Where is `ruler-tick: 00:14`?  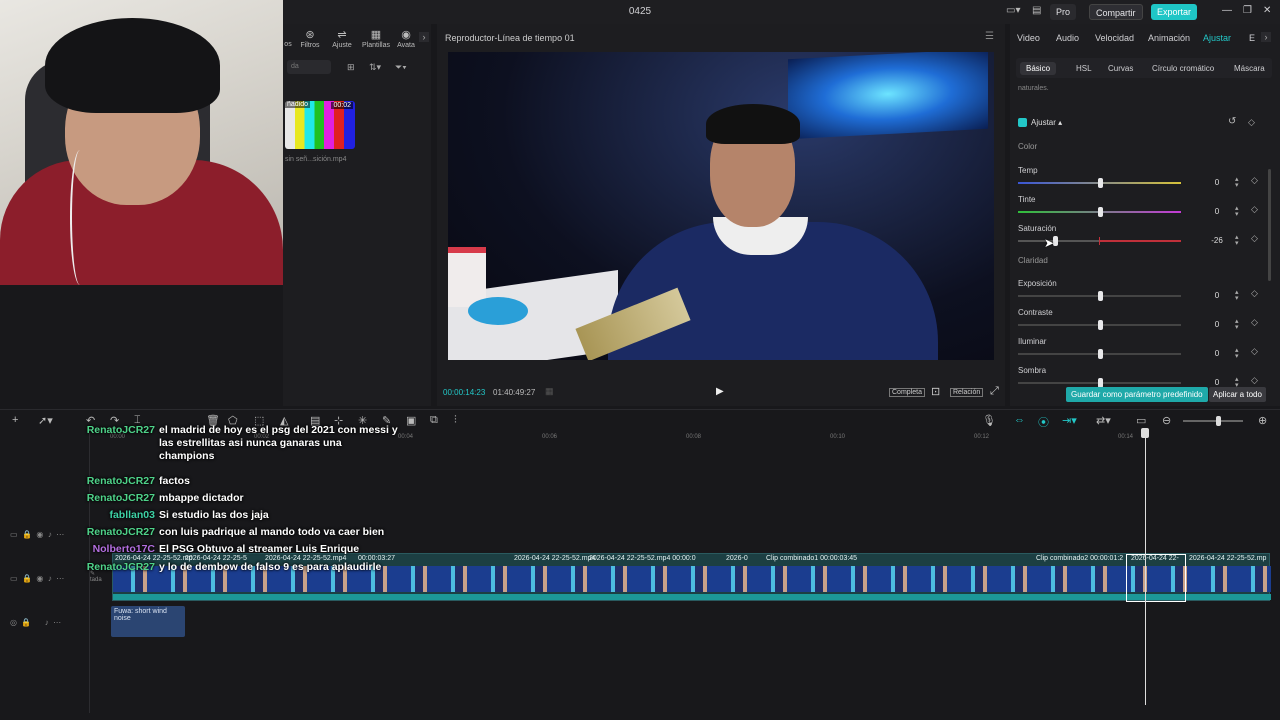
ruler-tick: 00:14 is located at coordinates (1126, 437).